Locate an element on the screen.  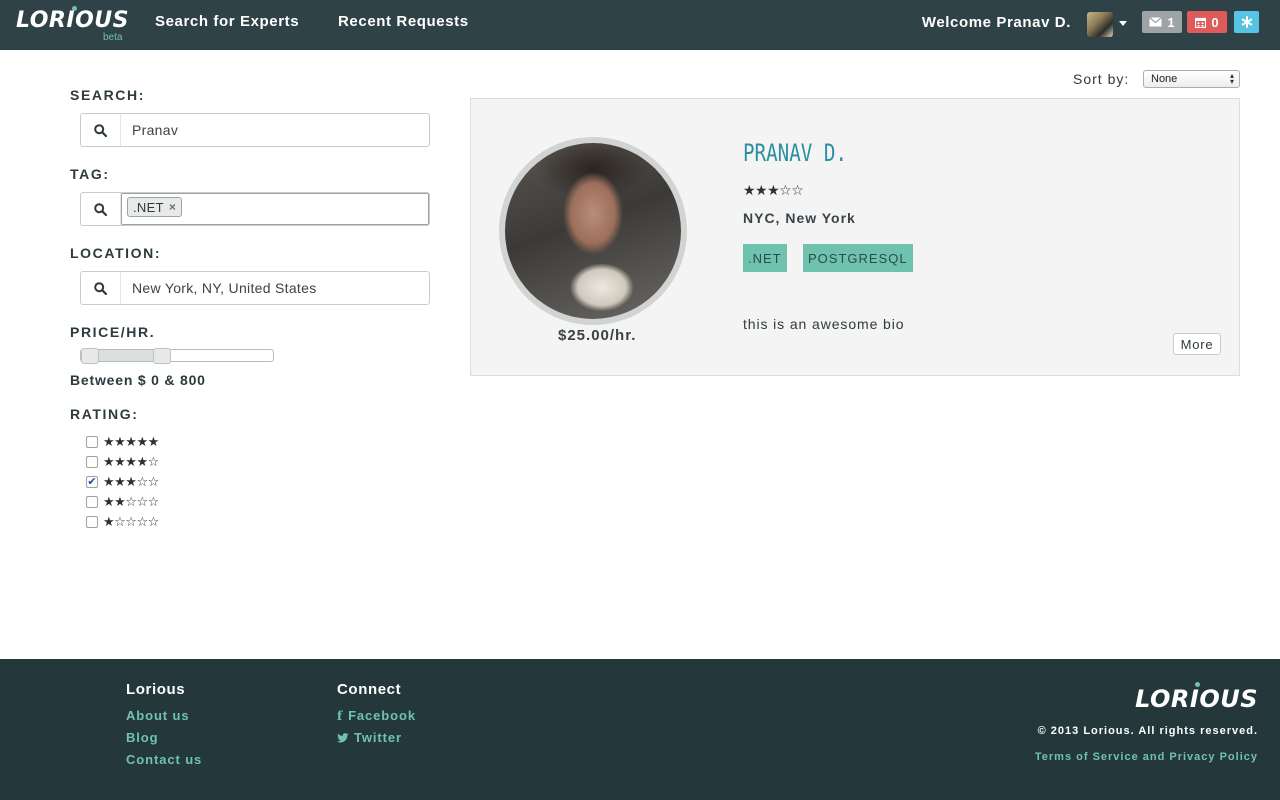
location-field: New York, NY, United States is located at coordinates (255, 288).